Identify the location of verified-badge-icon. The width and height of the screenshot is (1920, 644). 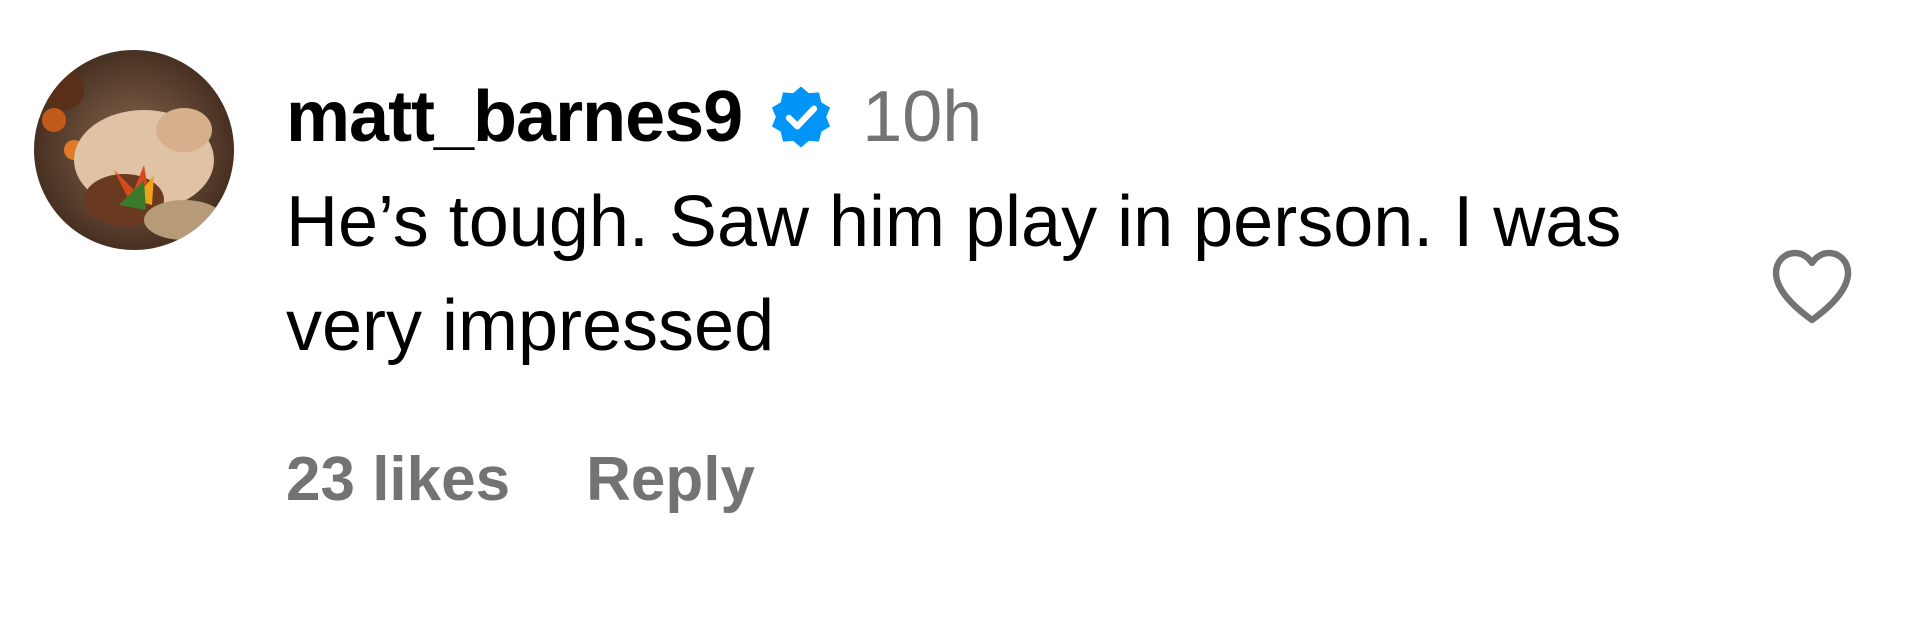
(801, 117).